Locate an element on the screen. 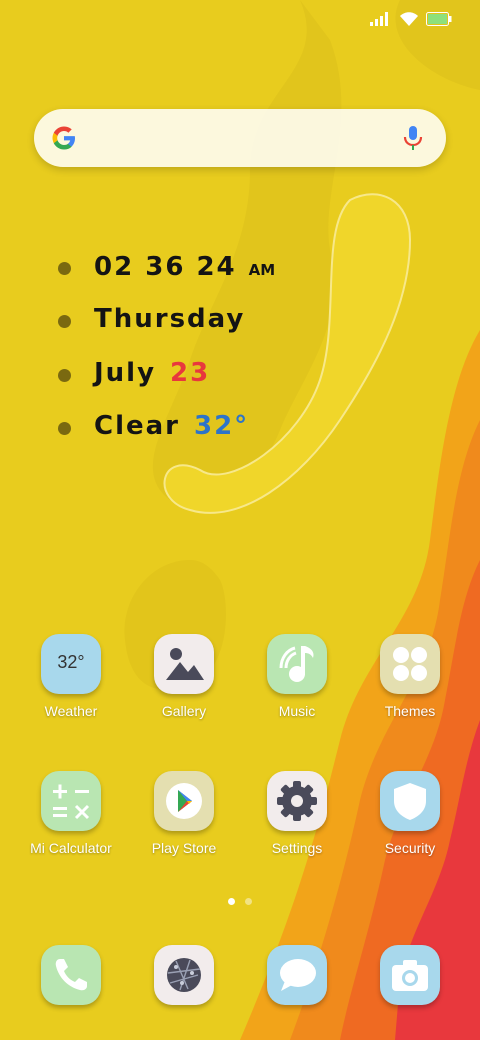 This screenshot has width=480, height=1040. mic-icon is located at coordinates (413, 138).